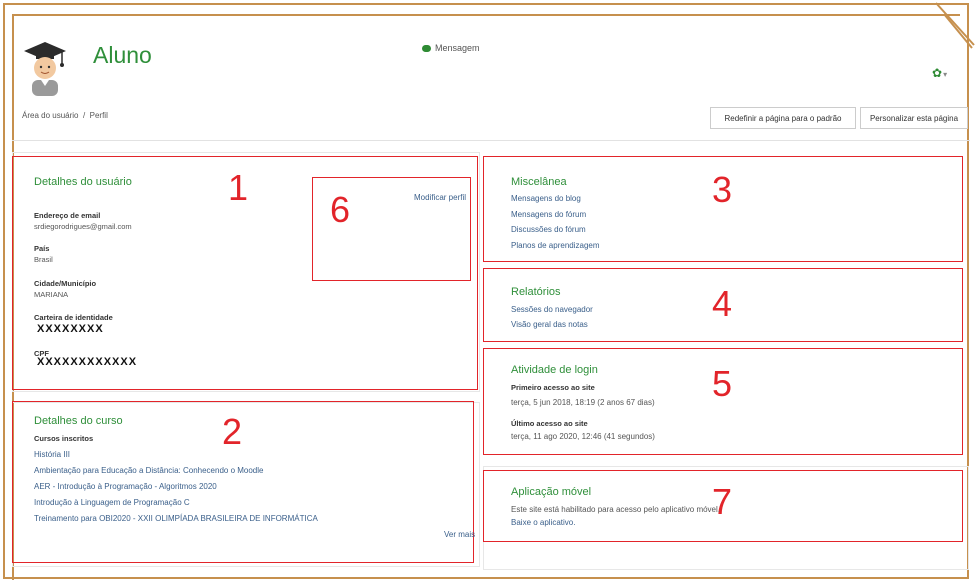  Describe the element at coordinates (945, 74) in the screenshot. I see `chevron-down-icon: ▾` at that location.